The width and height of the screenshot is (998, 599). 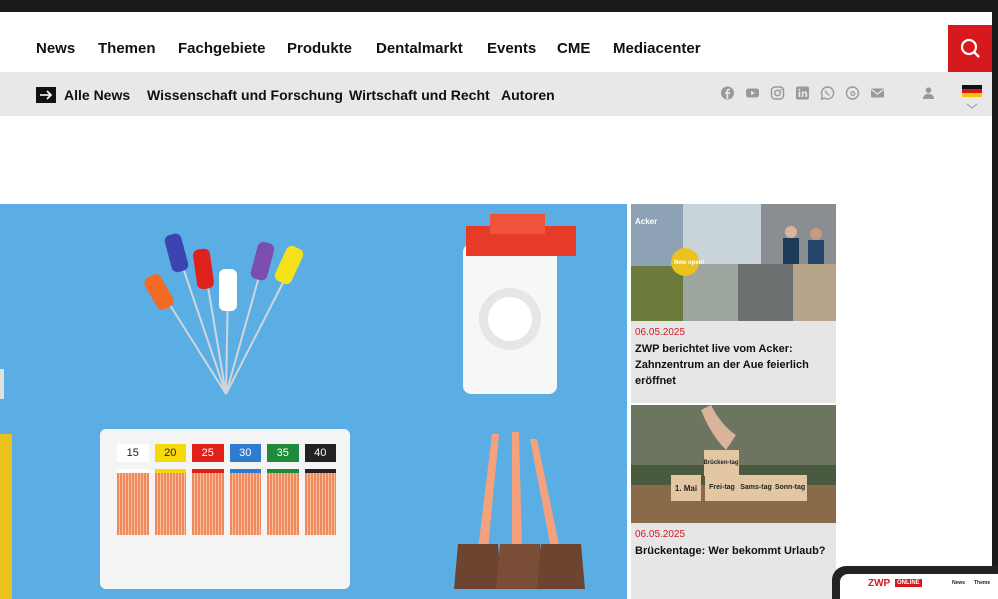 I want to click on subnav-autoren: Autoren, so click(x=528, y=95).